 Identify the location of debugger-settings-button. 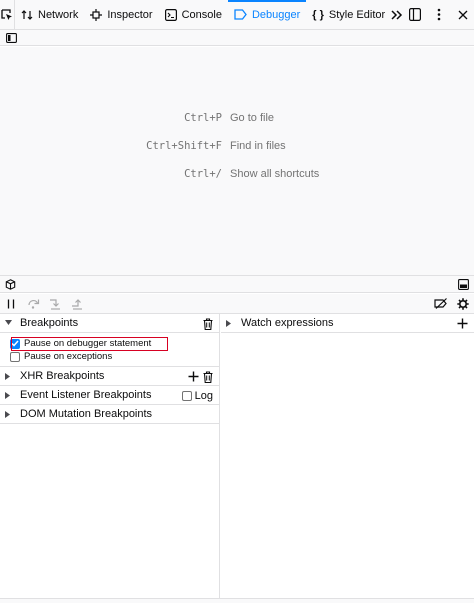
(463, 304).